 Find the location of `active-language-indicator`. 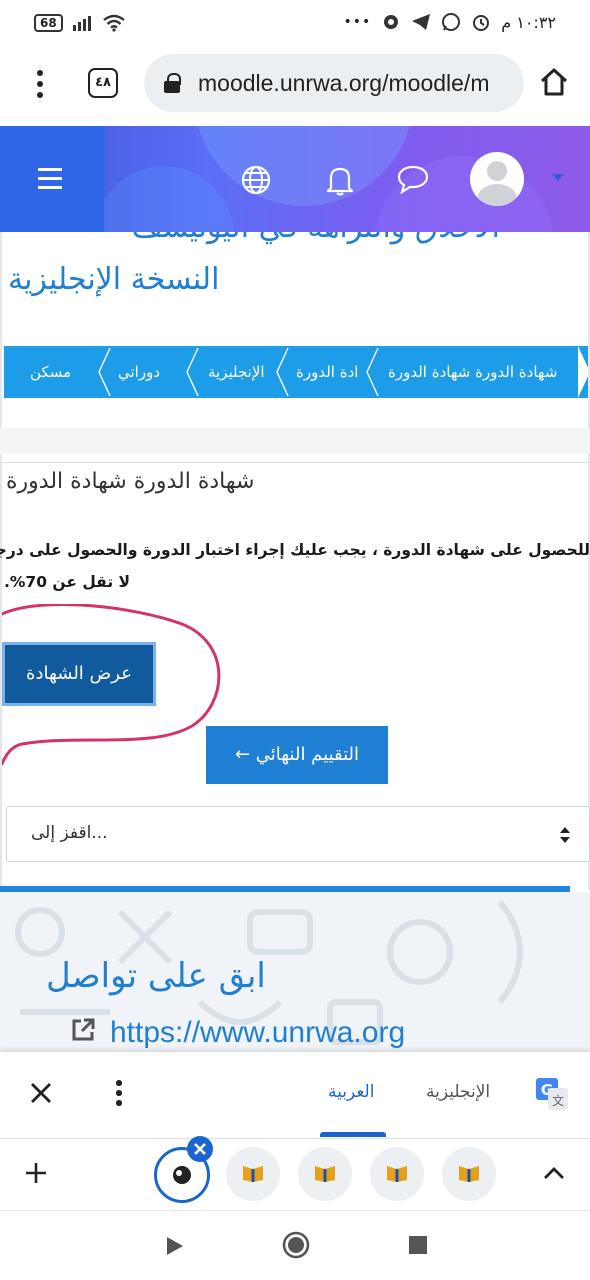

active-language-indicator is located at coordinates (353, 1134).